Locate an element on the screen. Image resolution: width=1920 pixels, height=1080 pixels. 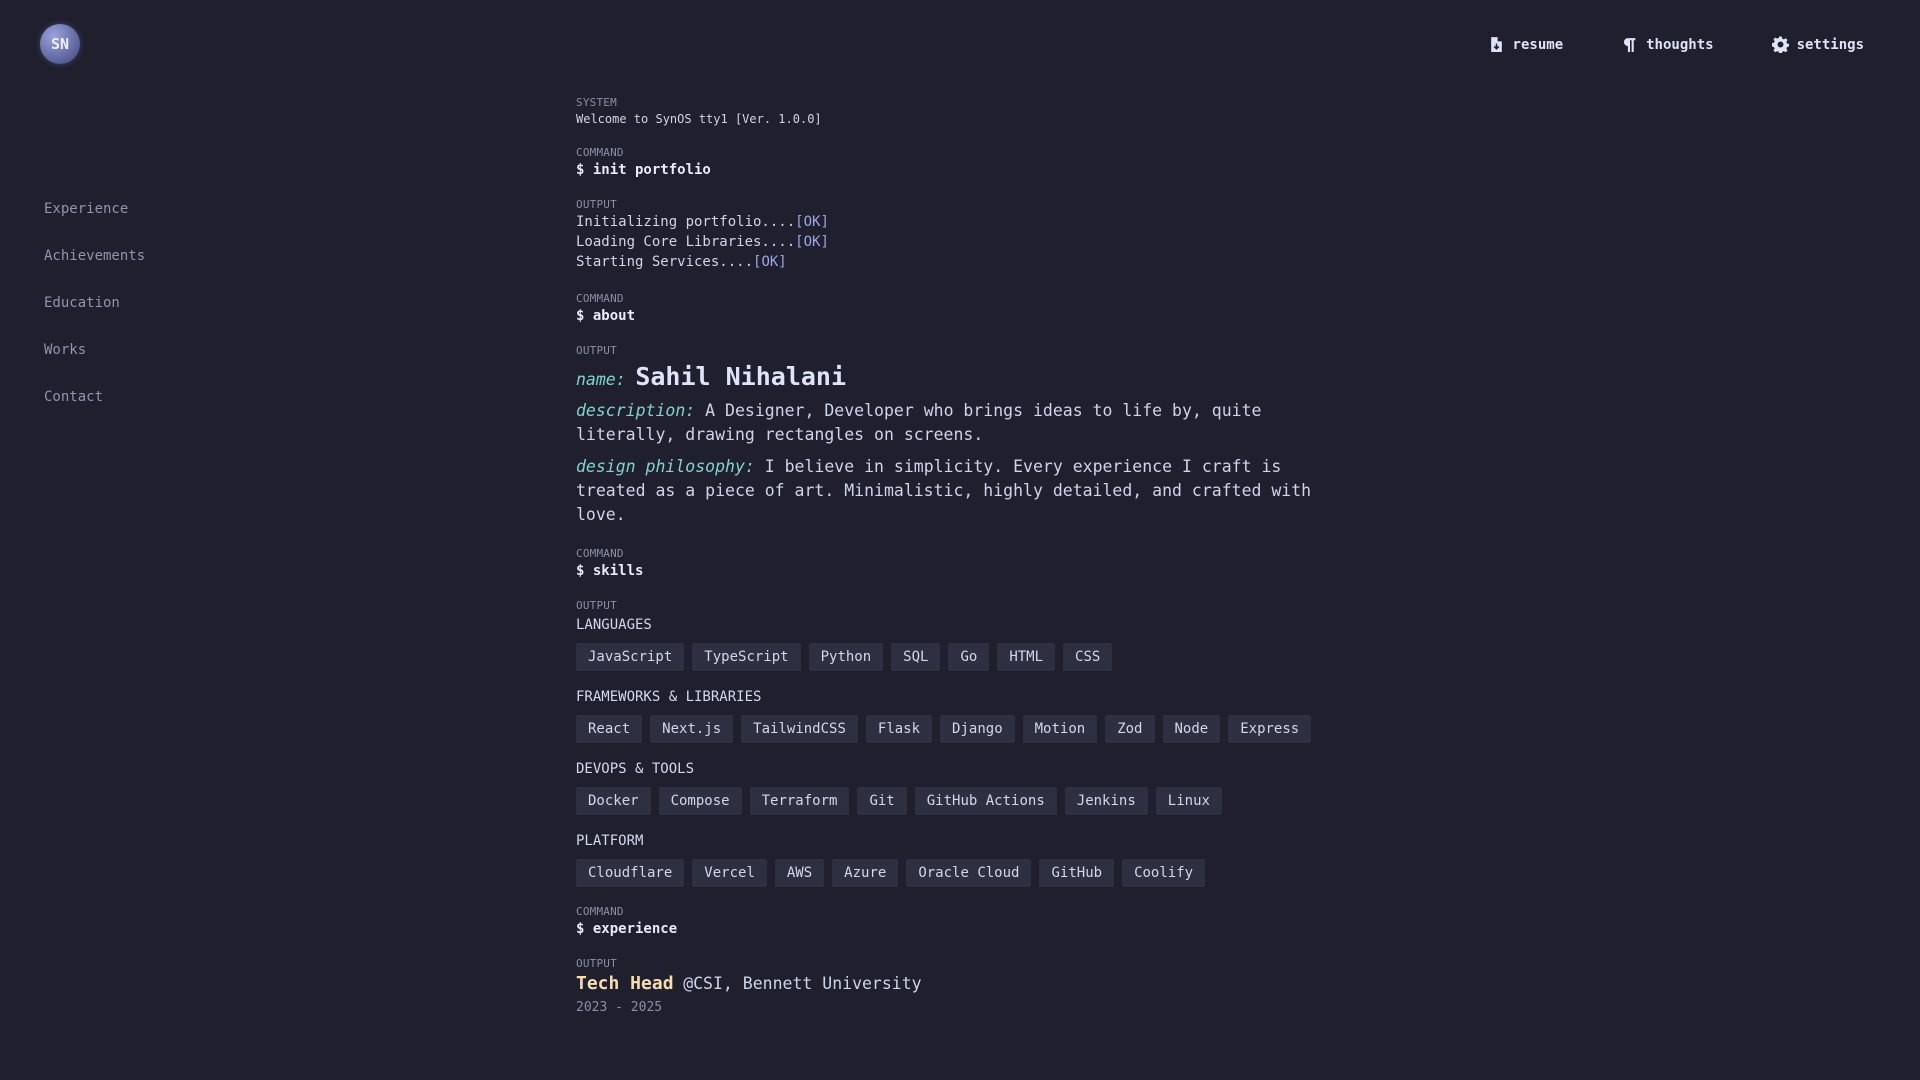
command-block: COMMAND $ skills is located at coordinates (956, 563).